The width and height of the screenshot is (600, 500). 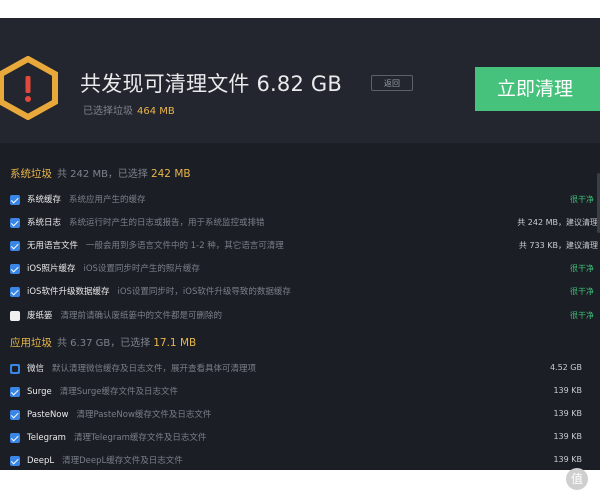 What do you see at coordinates (300, 370) in the screenshot?
I see `list-item: 微信 默认清理微信缓存及日志文件，展开查看具体可清理项 4.52 GB` at bounding box center [300, 370].